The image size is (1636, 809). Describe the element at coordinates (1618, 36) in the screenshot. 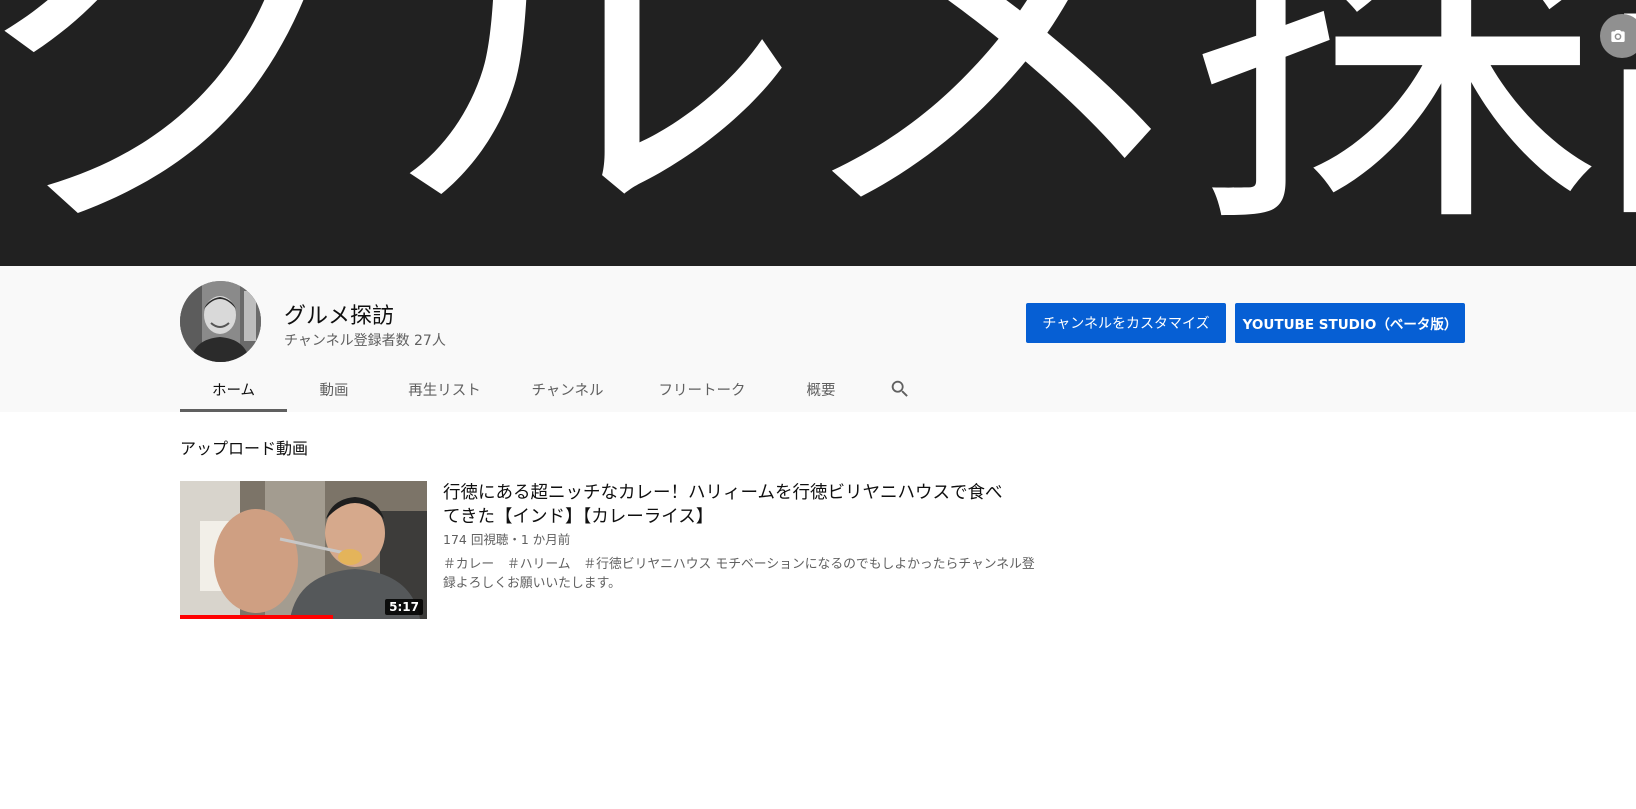

I see `camera-icon` at that location.